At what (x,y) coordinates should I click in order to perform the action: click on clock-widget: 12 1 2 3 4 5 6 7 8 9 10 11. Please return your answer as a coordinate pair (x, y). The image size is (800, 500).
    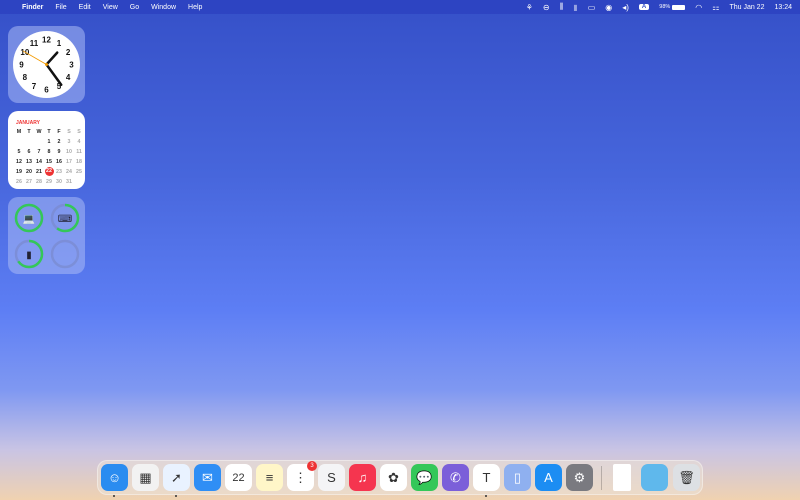
    Looking at the image, I should click on (46, 64).